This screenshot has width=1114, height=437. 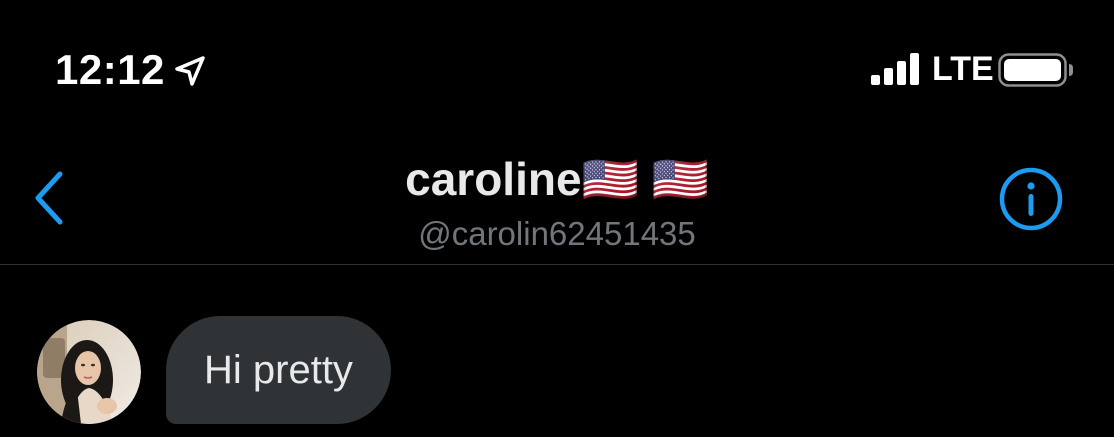 What do you see at coordinates (190, 71) in the screenshot?
I see `location-arrow-icon` at bounding box center [190, 71].